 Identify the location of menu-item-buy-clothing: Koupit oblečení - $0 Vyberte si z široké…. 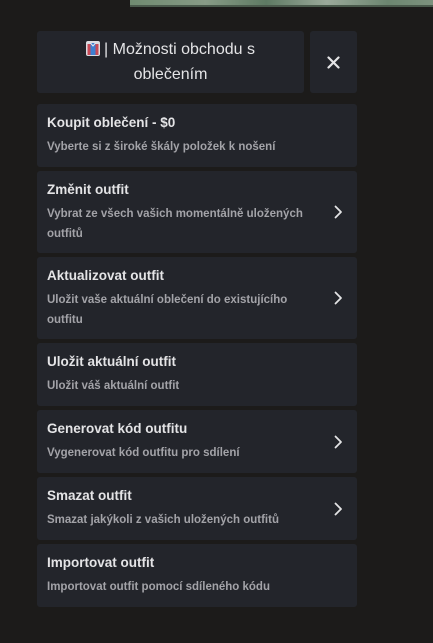
(197, 135).